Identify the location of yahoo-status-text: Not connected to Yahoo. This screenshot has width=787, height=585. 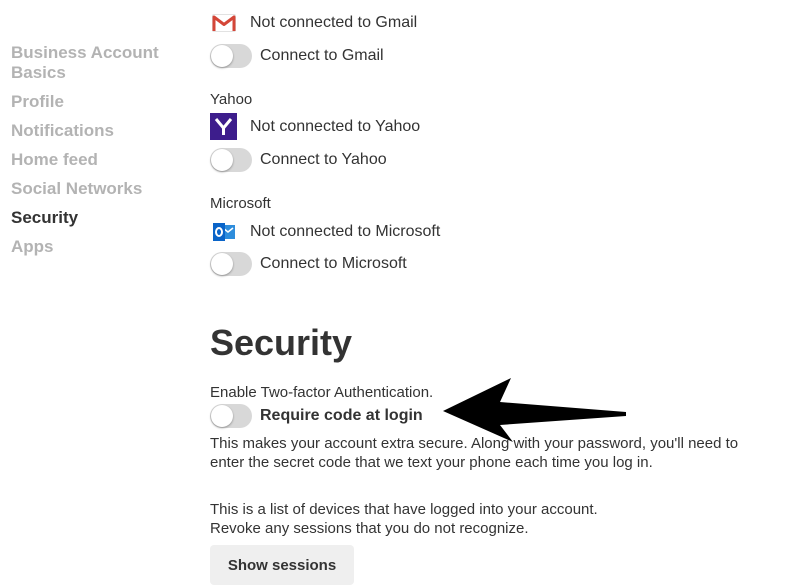
(335, 126).